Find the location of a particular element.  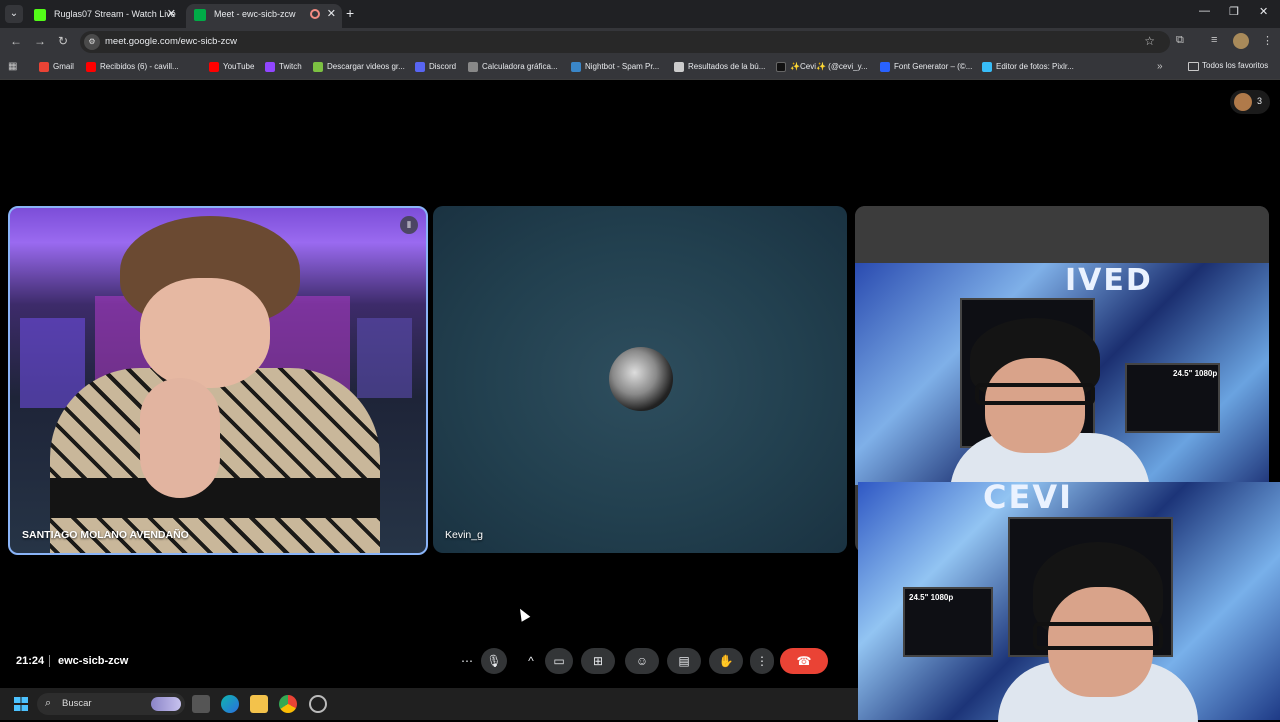

url-text: meet.google.com/ewc-sicb-zcw is located at coordinates (171, 41).